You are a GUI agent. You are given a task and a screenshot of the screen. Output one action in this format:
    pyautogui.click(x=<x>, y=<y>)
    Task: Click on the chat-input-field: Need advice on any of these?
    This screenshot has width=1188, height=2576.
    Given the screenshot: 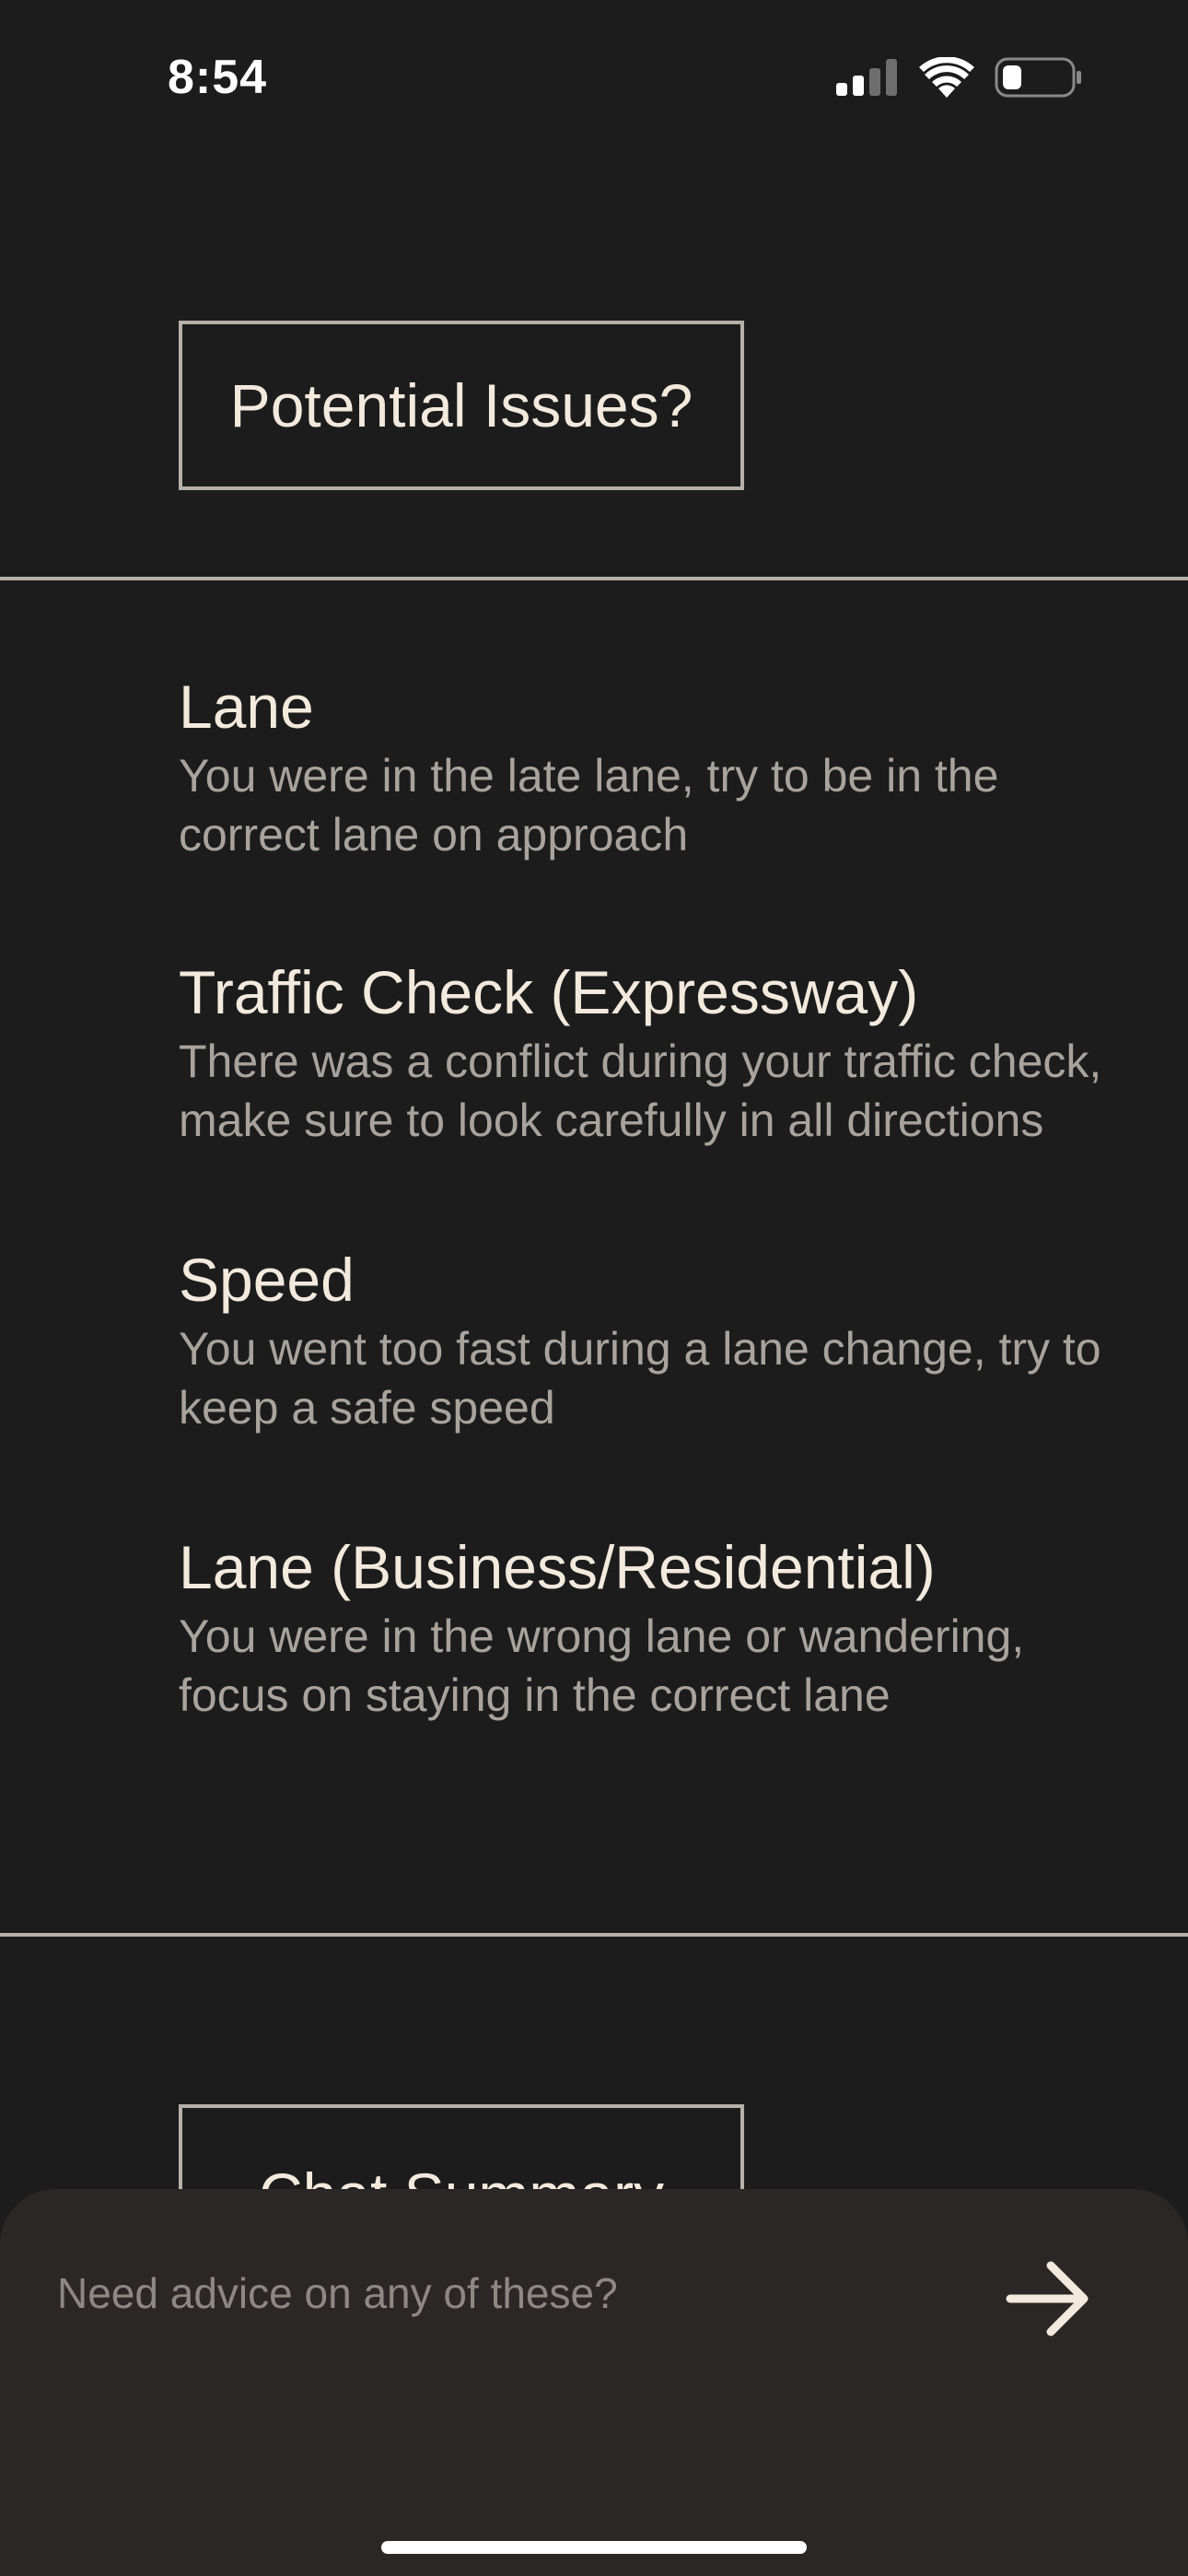 What is the action you would take?
    pyautogui.click(x=337, y=2293)
    